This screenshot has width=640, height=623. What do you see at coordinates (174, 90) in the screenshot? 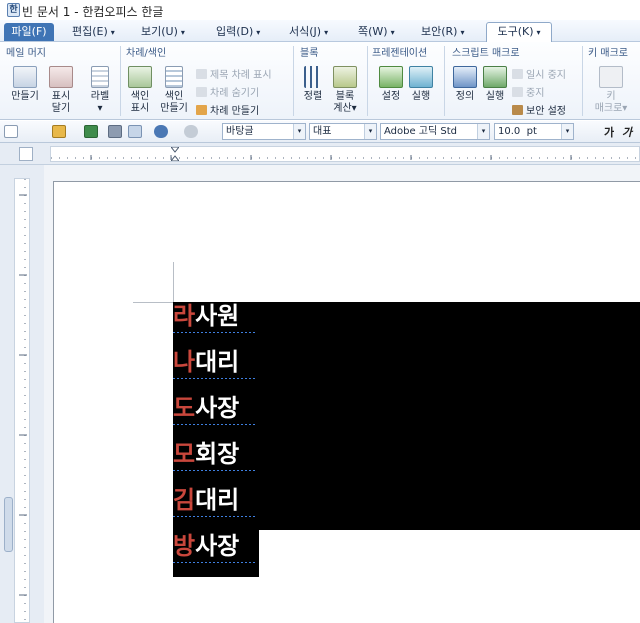
I see `index-create-button: 색인 만들기` at bounding box center [174, 90].